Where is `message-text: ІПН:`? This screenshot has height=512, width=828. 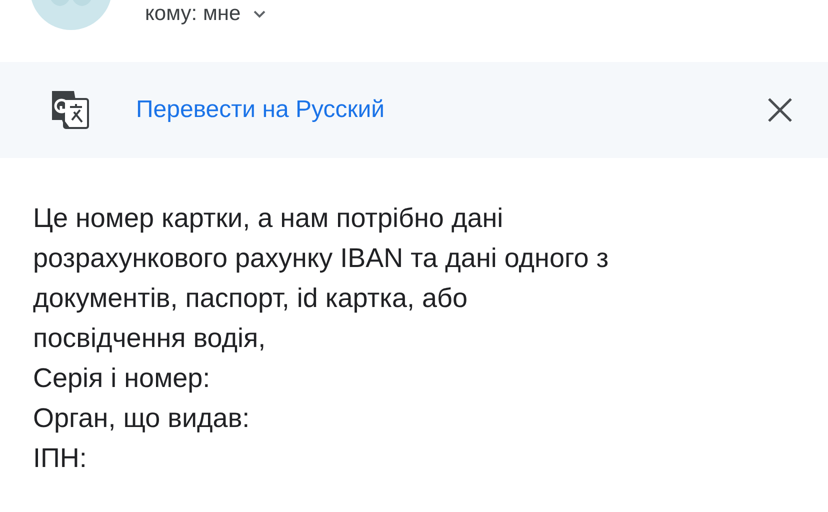 message-text: ІПН: is located at coordinates (60, 458).